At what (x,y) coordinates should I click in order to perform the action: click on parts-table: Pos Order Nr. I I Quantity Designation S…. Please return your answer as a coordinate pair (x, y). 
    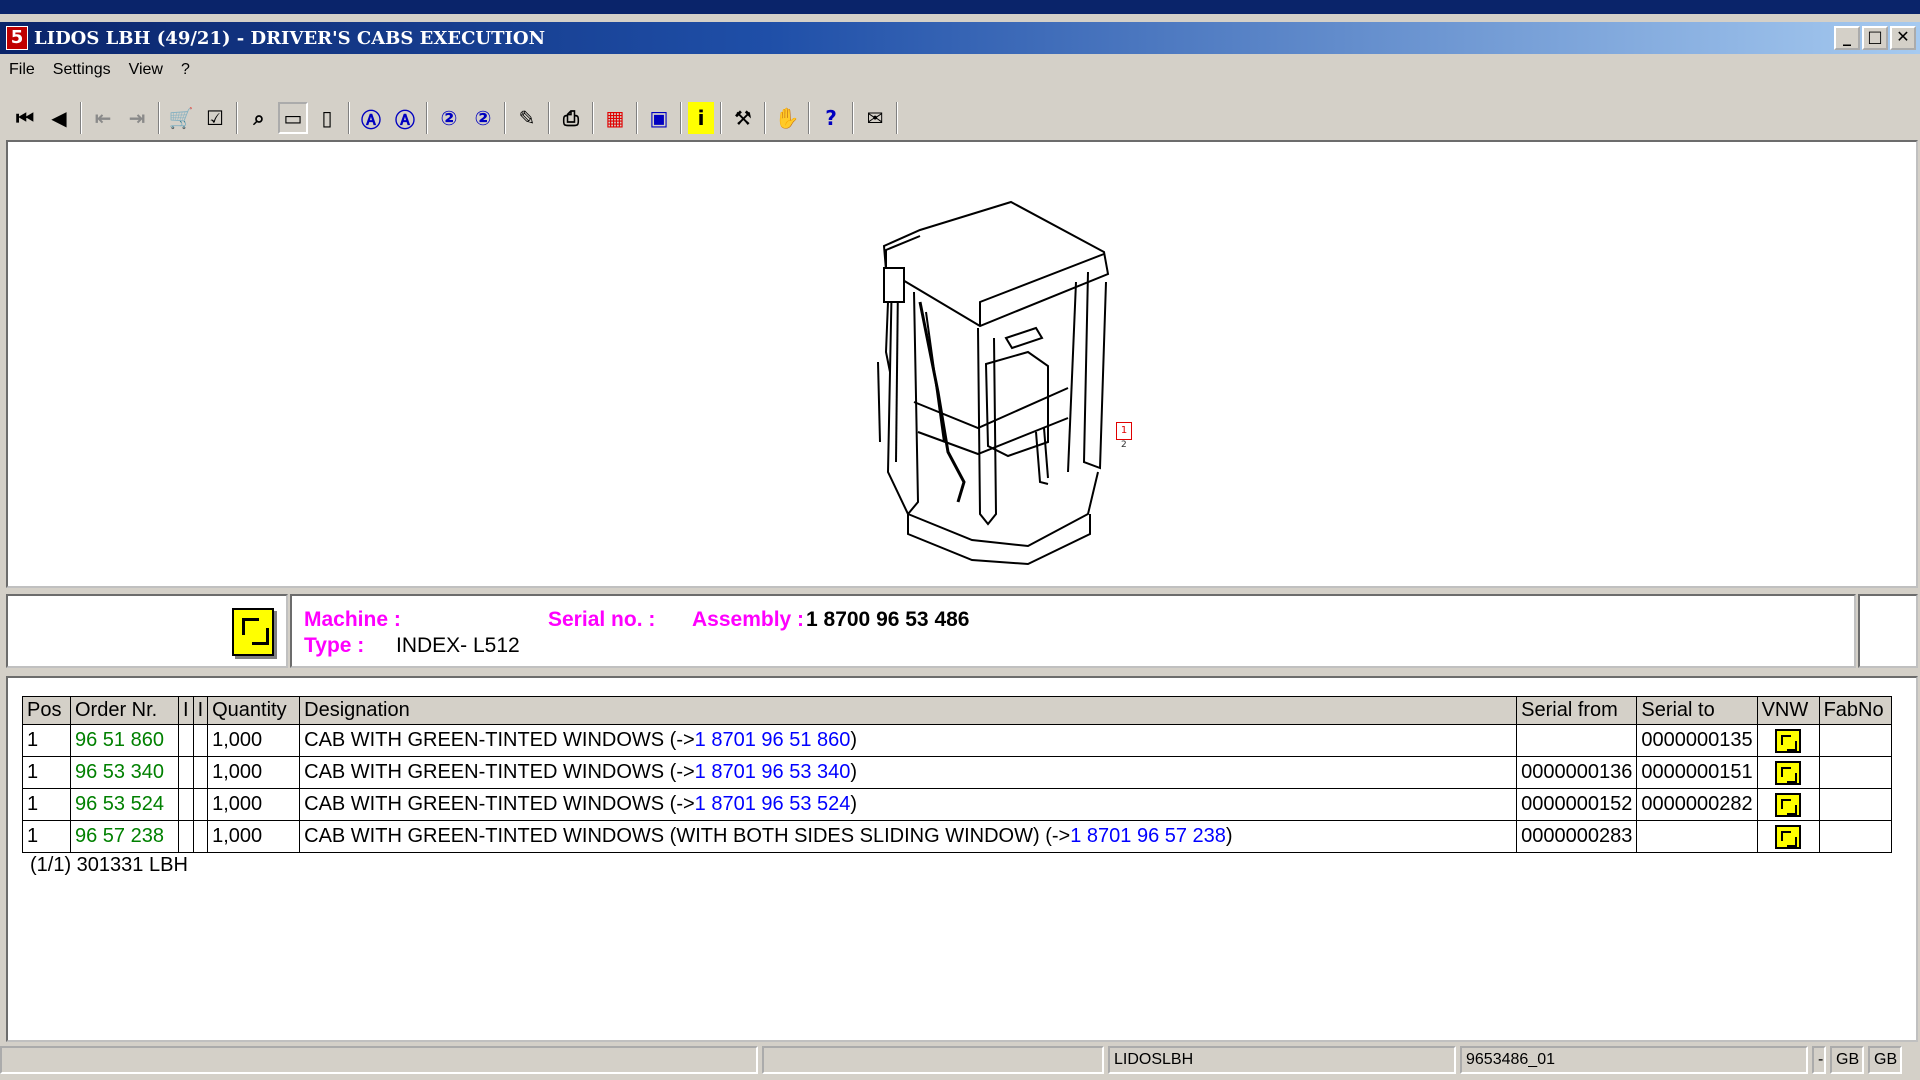
    Looking at the image, I should click on (957, 774).